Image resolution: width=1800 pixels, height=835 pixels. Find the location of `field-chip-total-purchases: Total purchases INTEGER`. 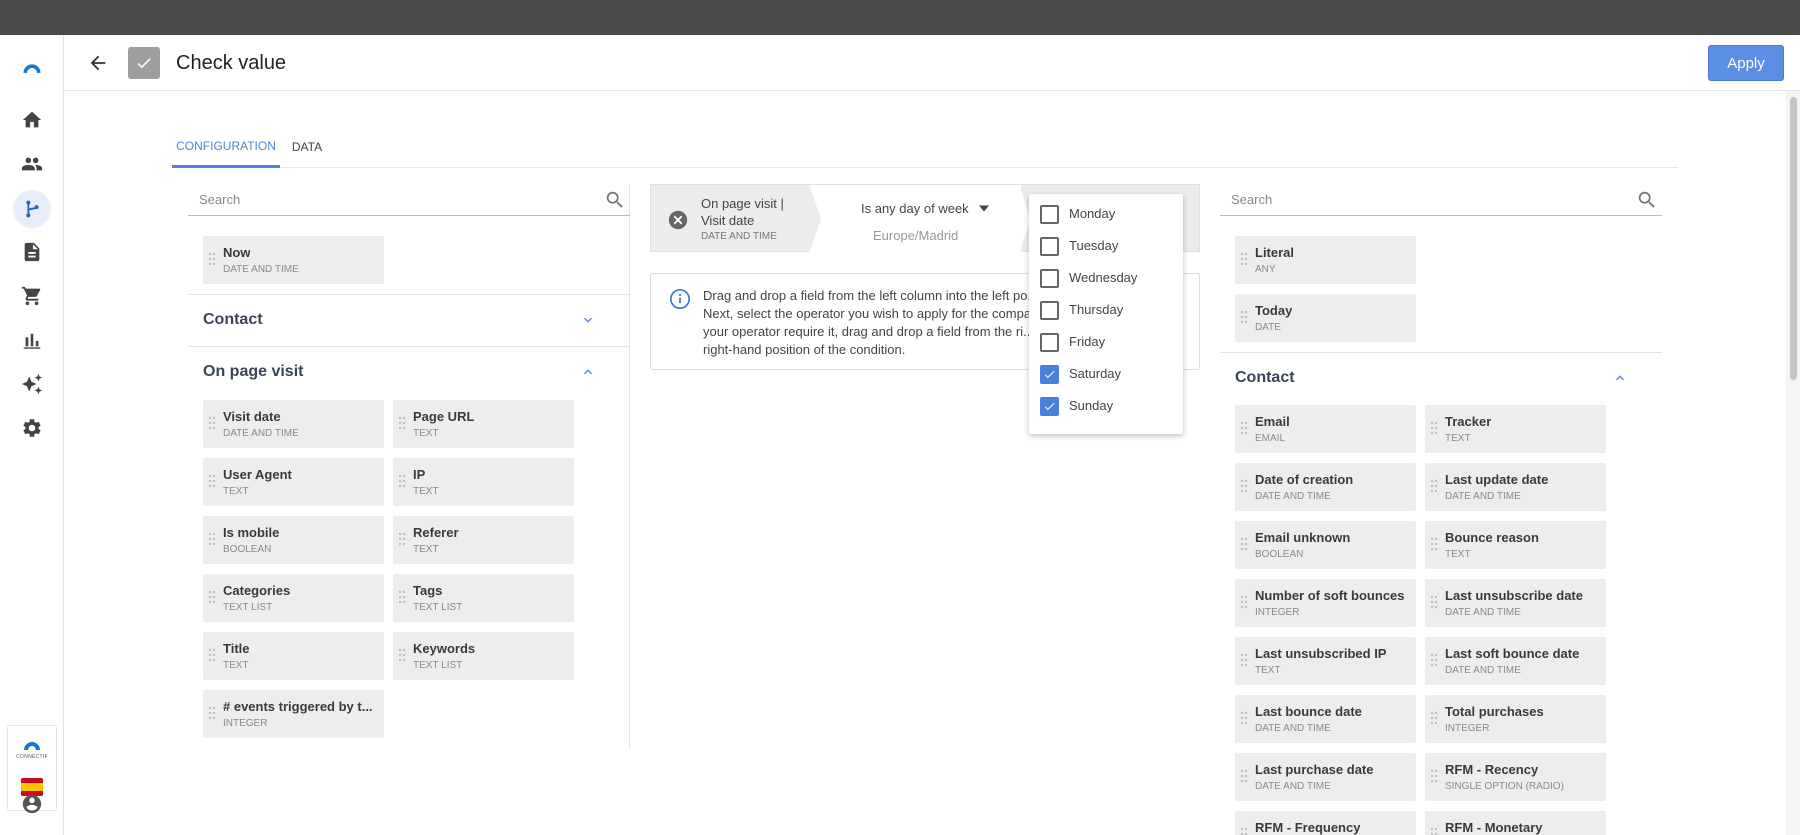

field-chip-total-purchases: Total purchases INTEGER is located at coordinates (1515, 719).